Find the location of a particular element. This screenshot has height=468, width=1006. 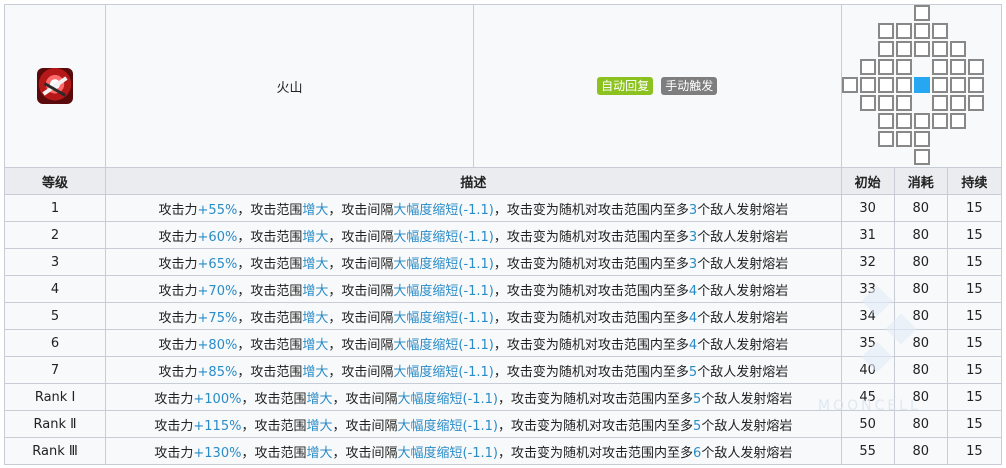

initial-sp-cell: 31 is located at coordinates (867, 235).